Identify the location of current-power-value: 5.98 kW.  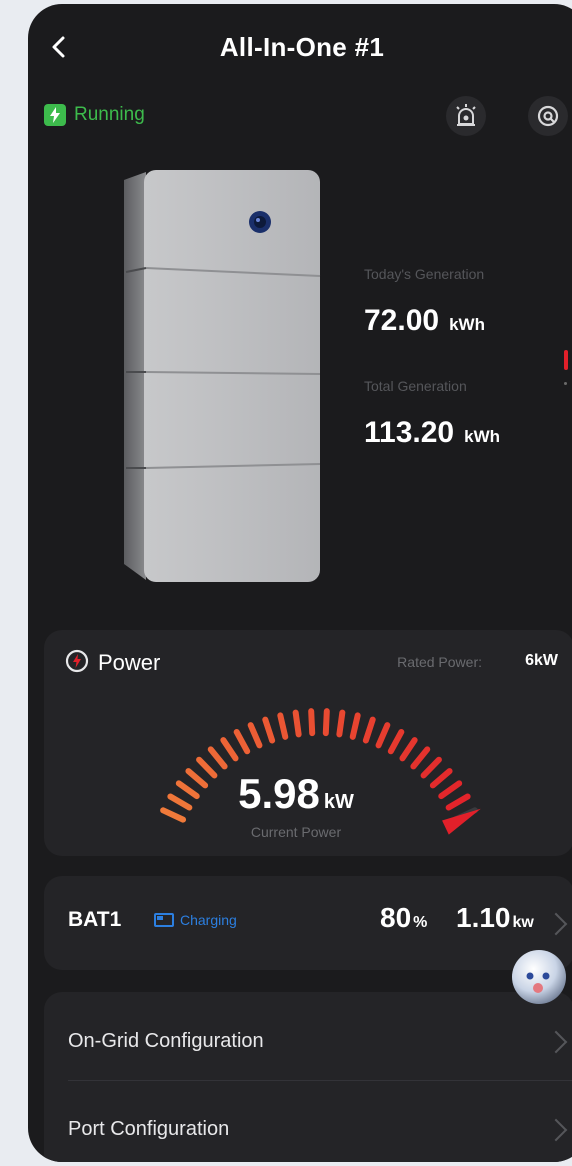
(296, 793).